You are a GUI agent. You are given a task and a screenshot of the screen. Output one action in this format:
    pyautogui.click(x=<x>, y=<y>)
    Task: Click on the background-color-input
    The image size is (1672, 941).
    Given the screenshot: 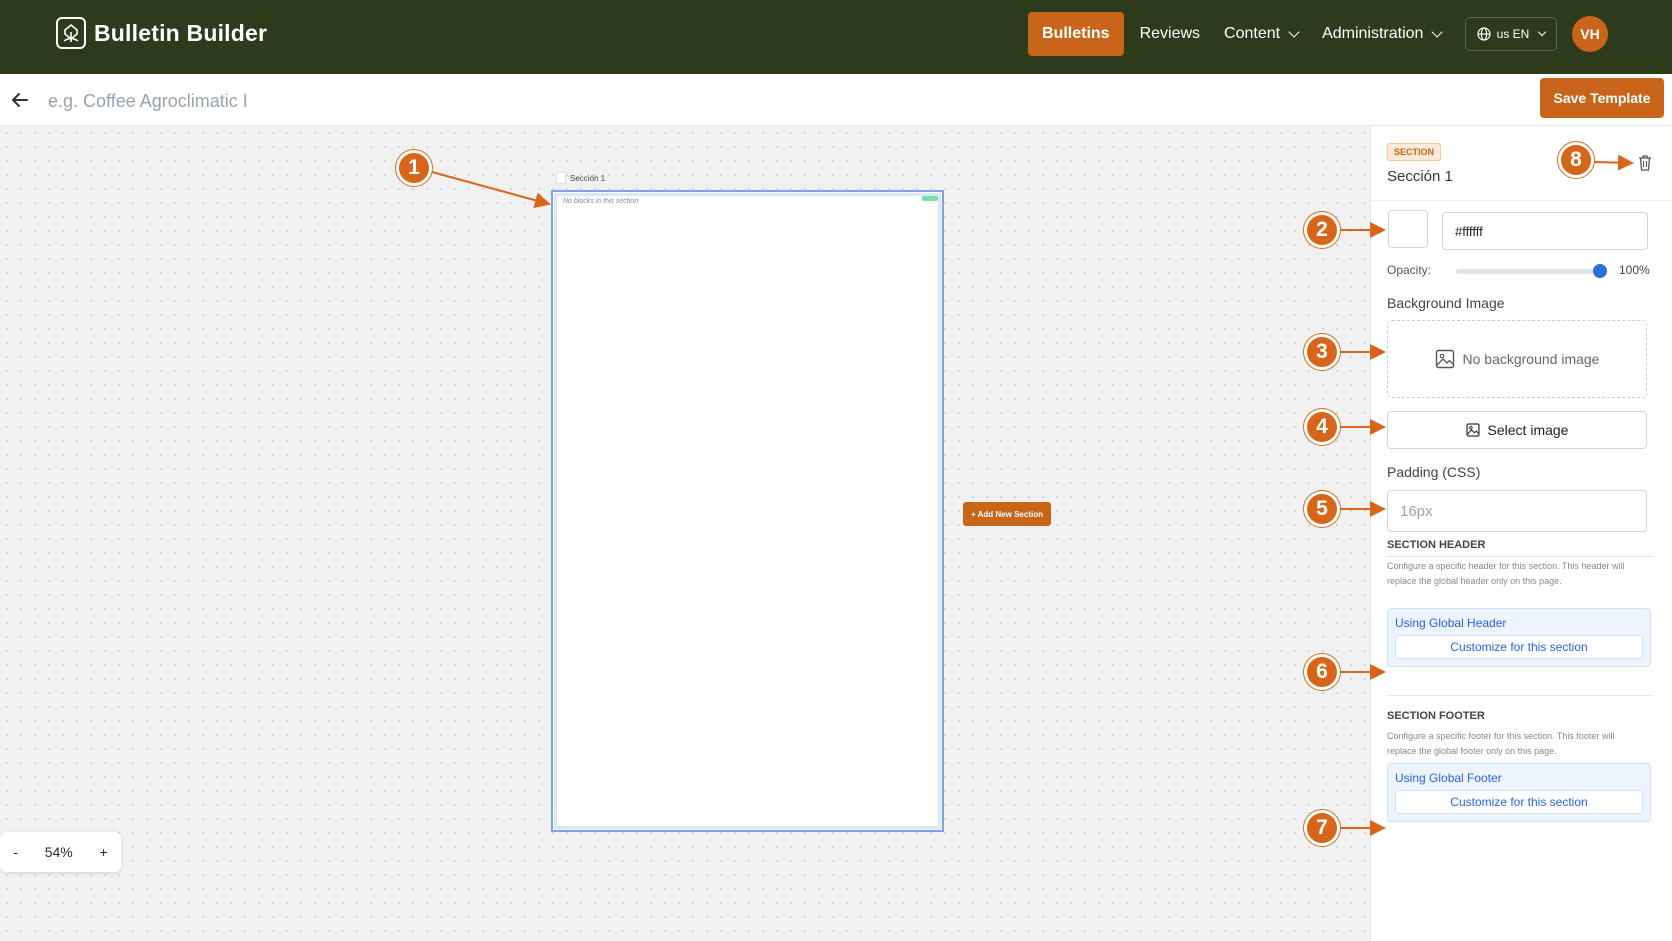 What is the action you would take?
    pyautogui.click(x=1545, y=231)
    